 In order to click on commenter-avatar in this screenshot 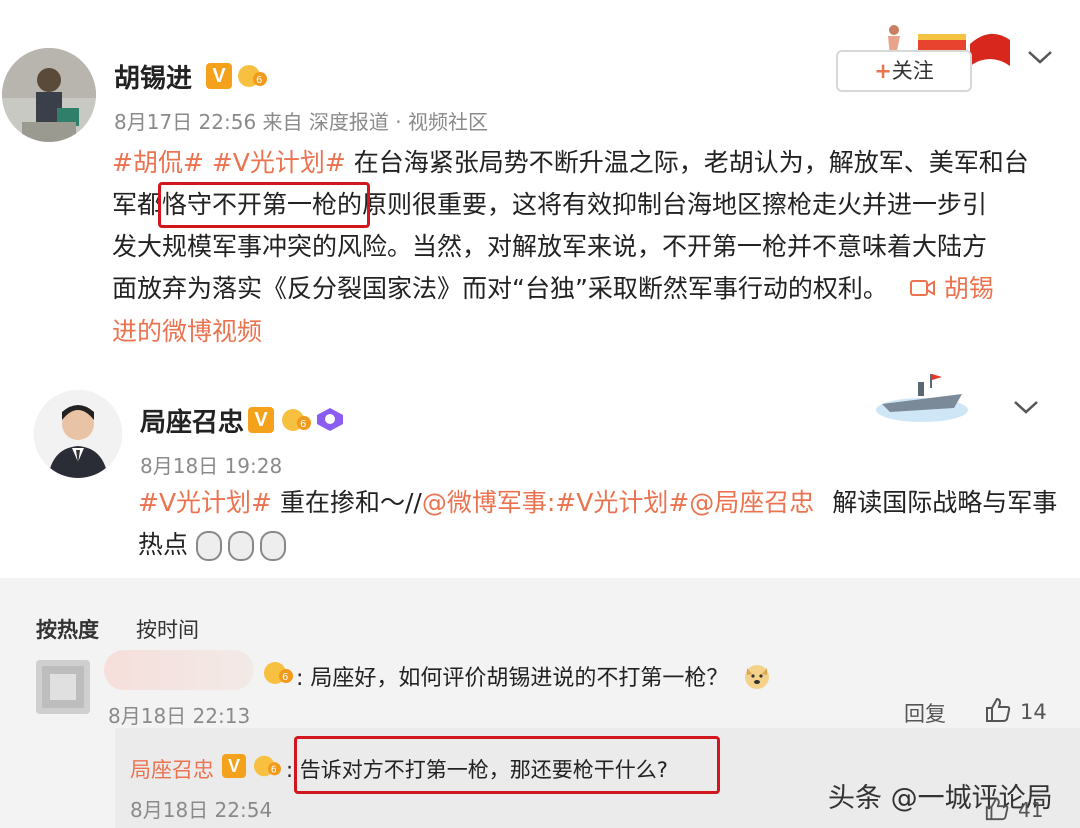, I will do `click(63, 687)`.